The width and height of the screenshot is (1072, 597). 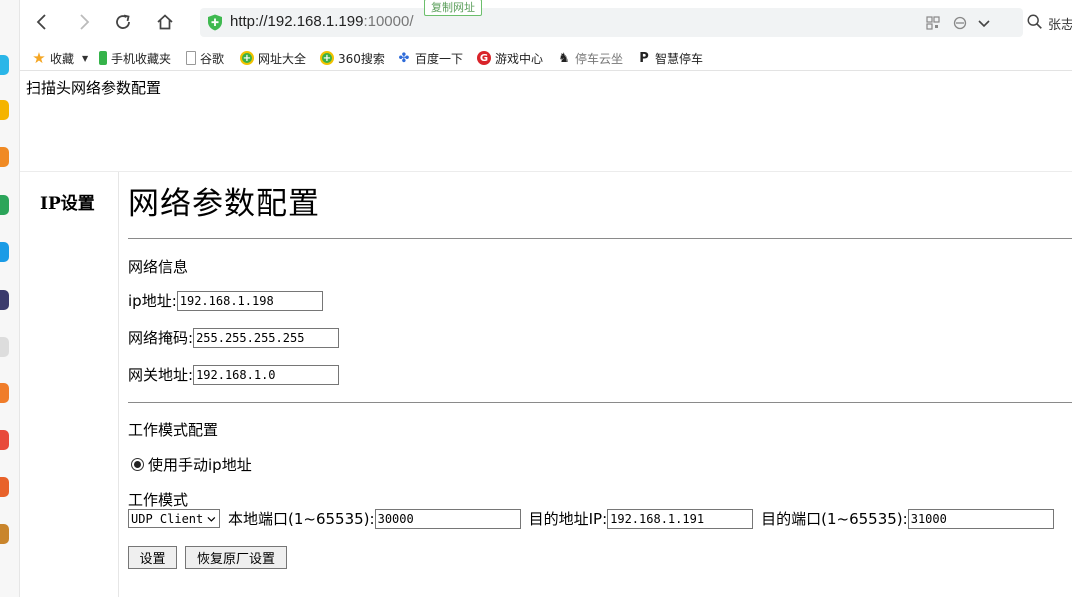 I want to click on bookmark-label: 网址大全, so click(x=282, y=58).